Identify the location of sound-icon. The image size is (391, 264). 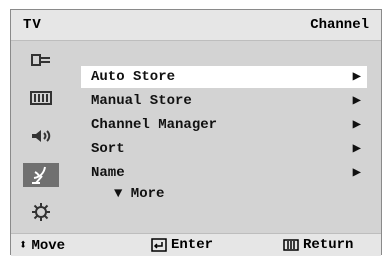
(41, 136).